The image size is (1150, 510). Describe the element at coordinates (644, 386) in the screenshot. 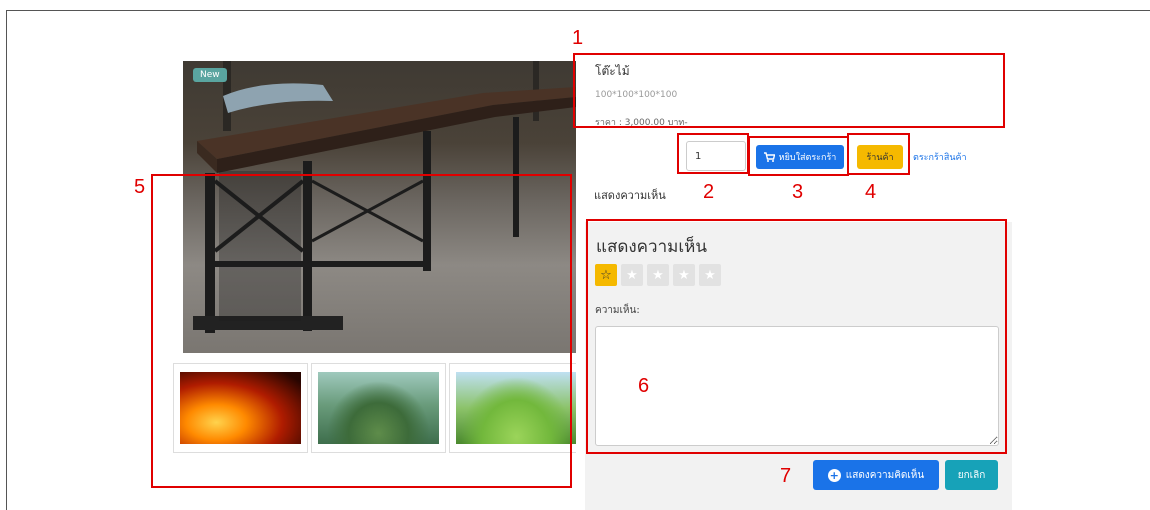

I see `annotation-number-6: 6` at that location.